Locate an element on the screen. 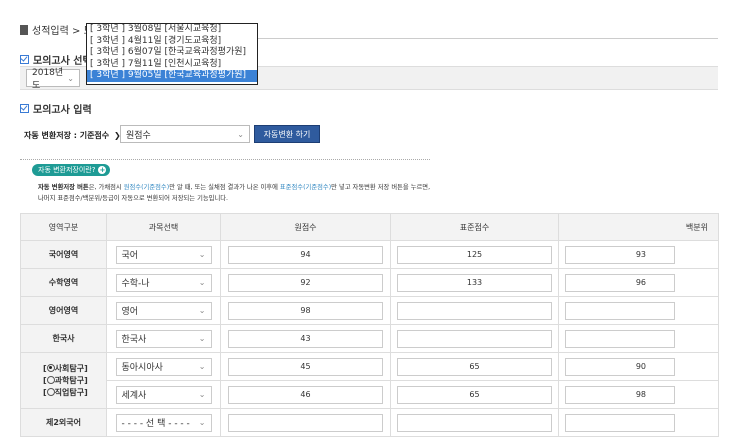  raw-score-input: 94 is located at coordinates (305, 254).